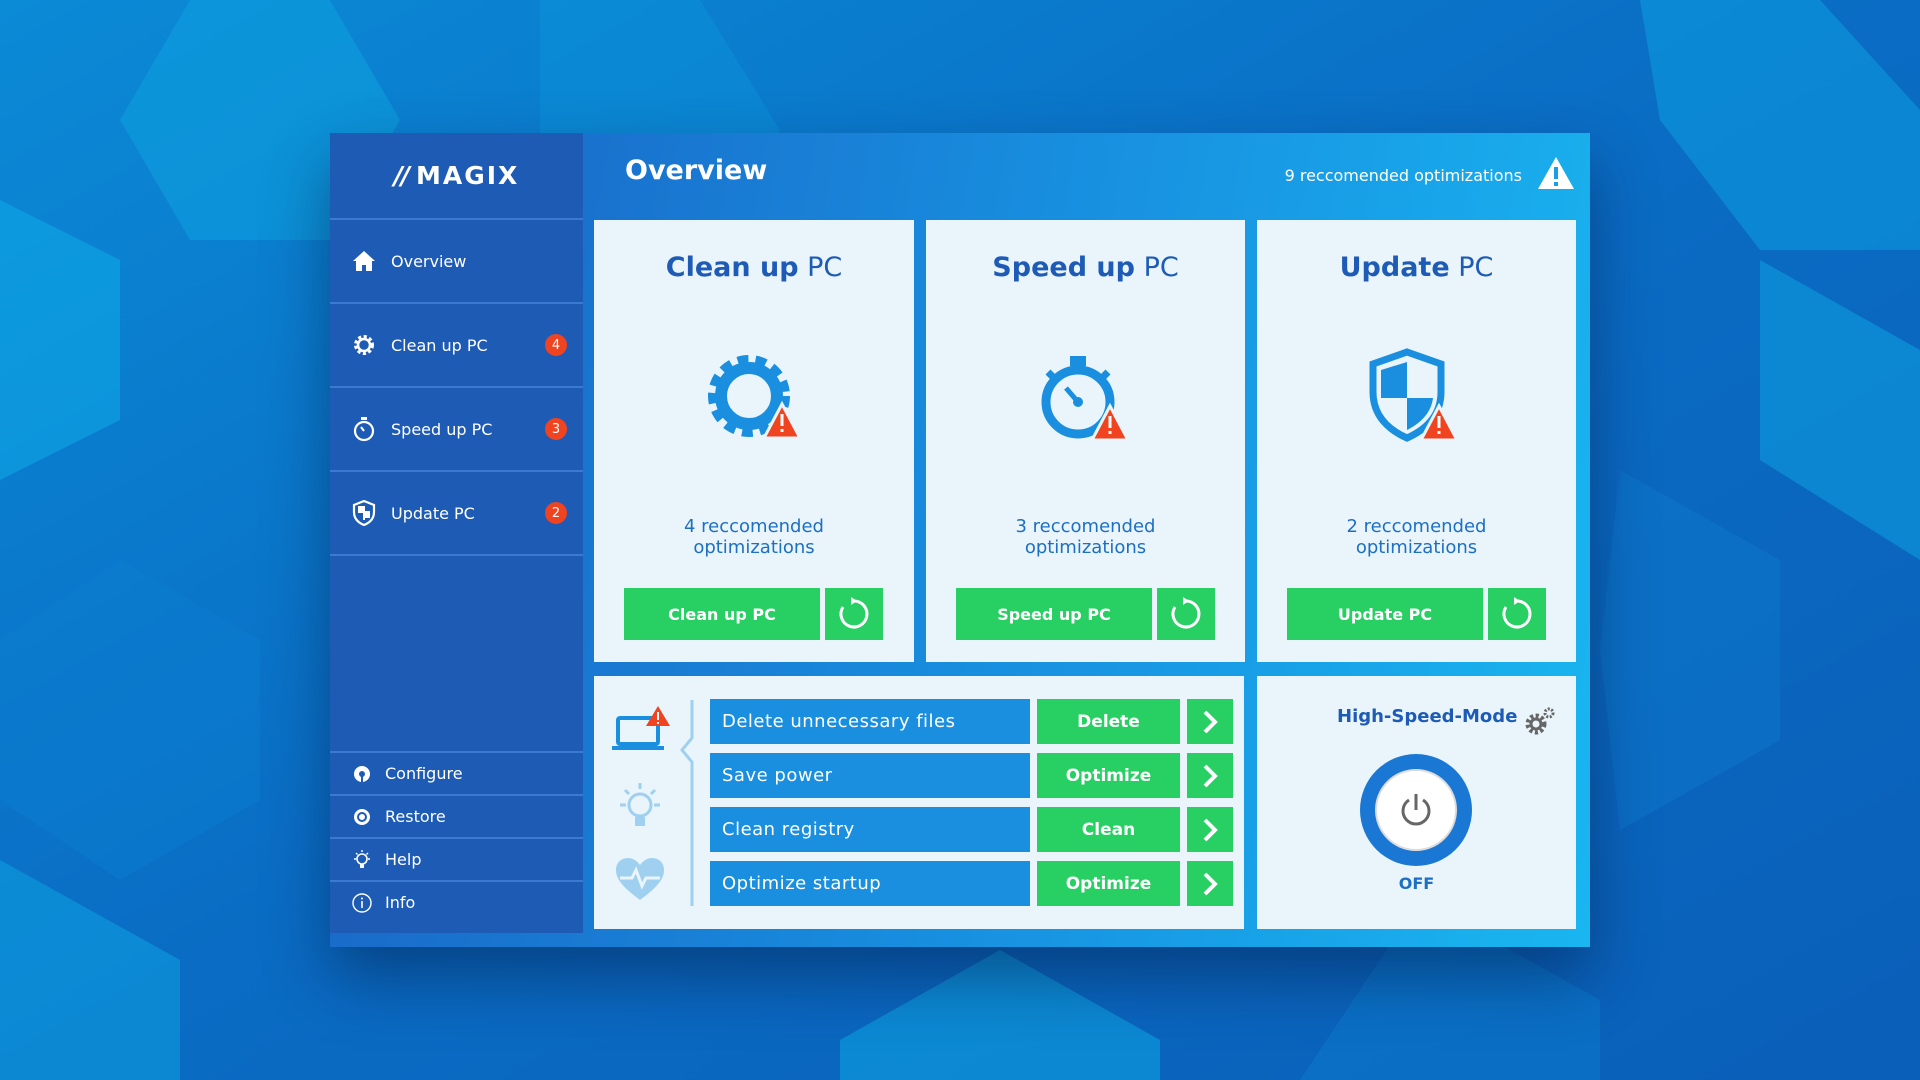 The image size is (1920, 1080). Describe the element at coordinates (754, 400) in the screenshot. I see `gear-warning-icon` at that location.